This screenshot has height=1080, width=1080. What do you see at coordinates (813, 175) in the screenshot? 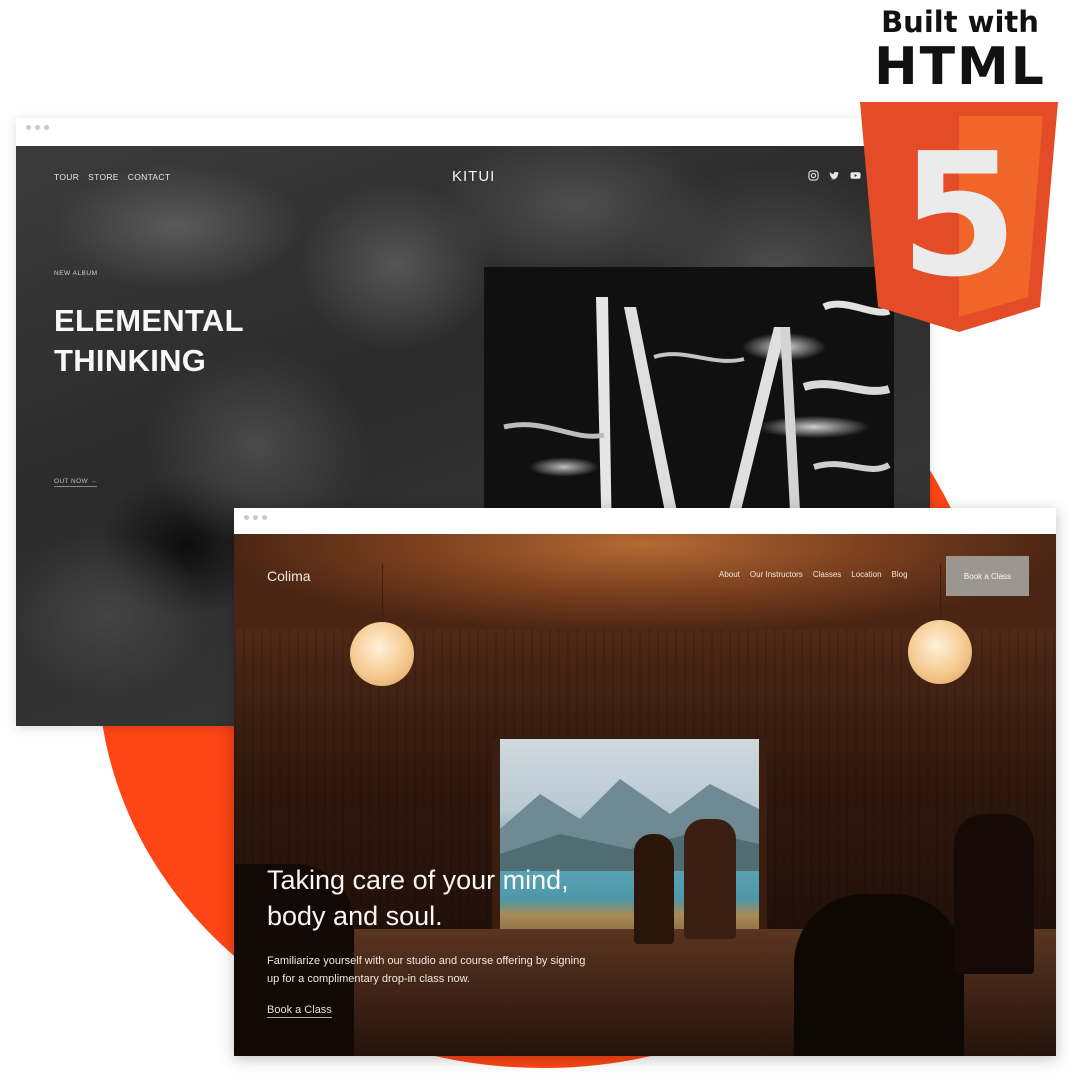
I see `instagram-icon` at bounding box center [813, 175].